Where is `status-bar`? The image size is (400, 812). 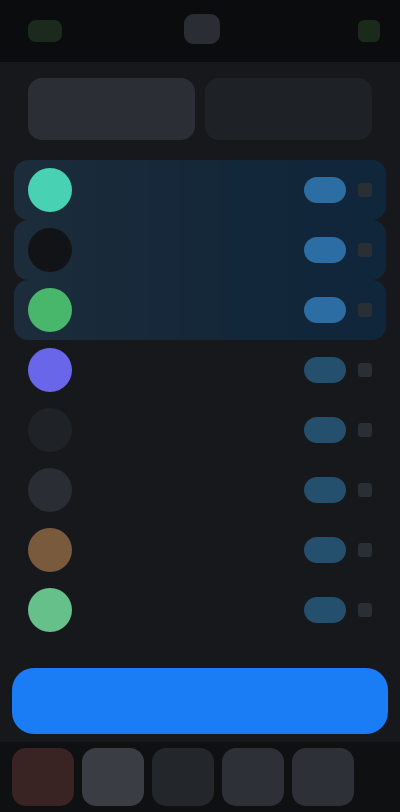 status-bar is located at coordinates (200, 31).